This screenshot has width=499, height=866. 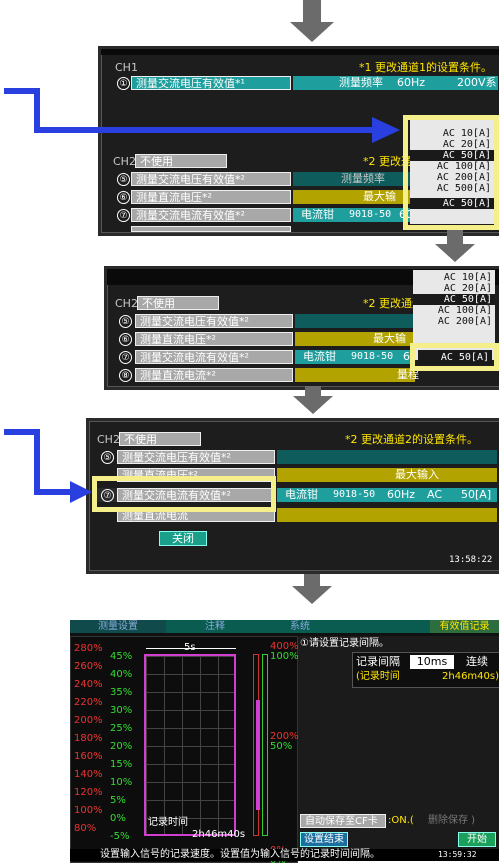 What do you see at coordinates (219, 834) in the screenshot?
I see `graph-record-time-value: 2h46m40s` at bounding box center [219, 834].